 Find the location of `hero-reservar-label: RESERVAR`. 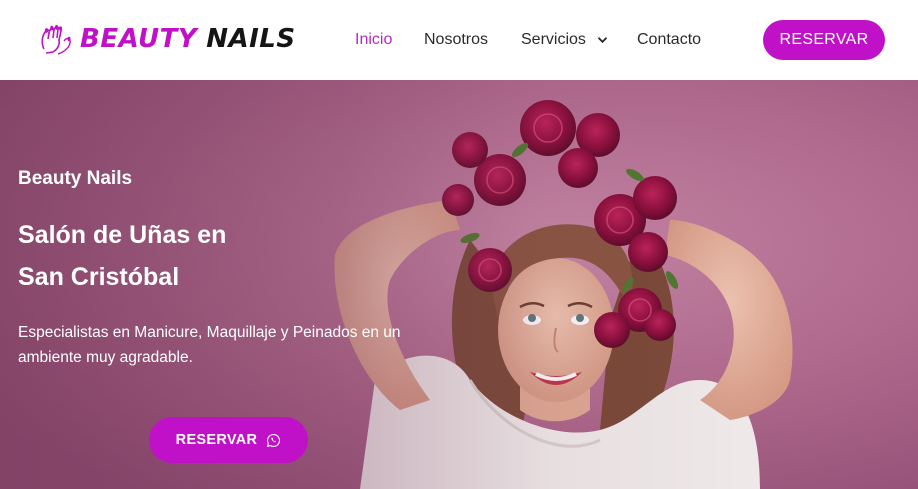

hero-reservar-label: RESERVAR is located at coordinates (216, 440).